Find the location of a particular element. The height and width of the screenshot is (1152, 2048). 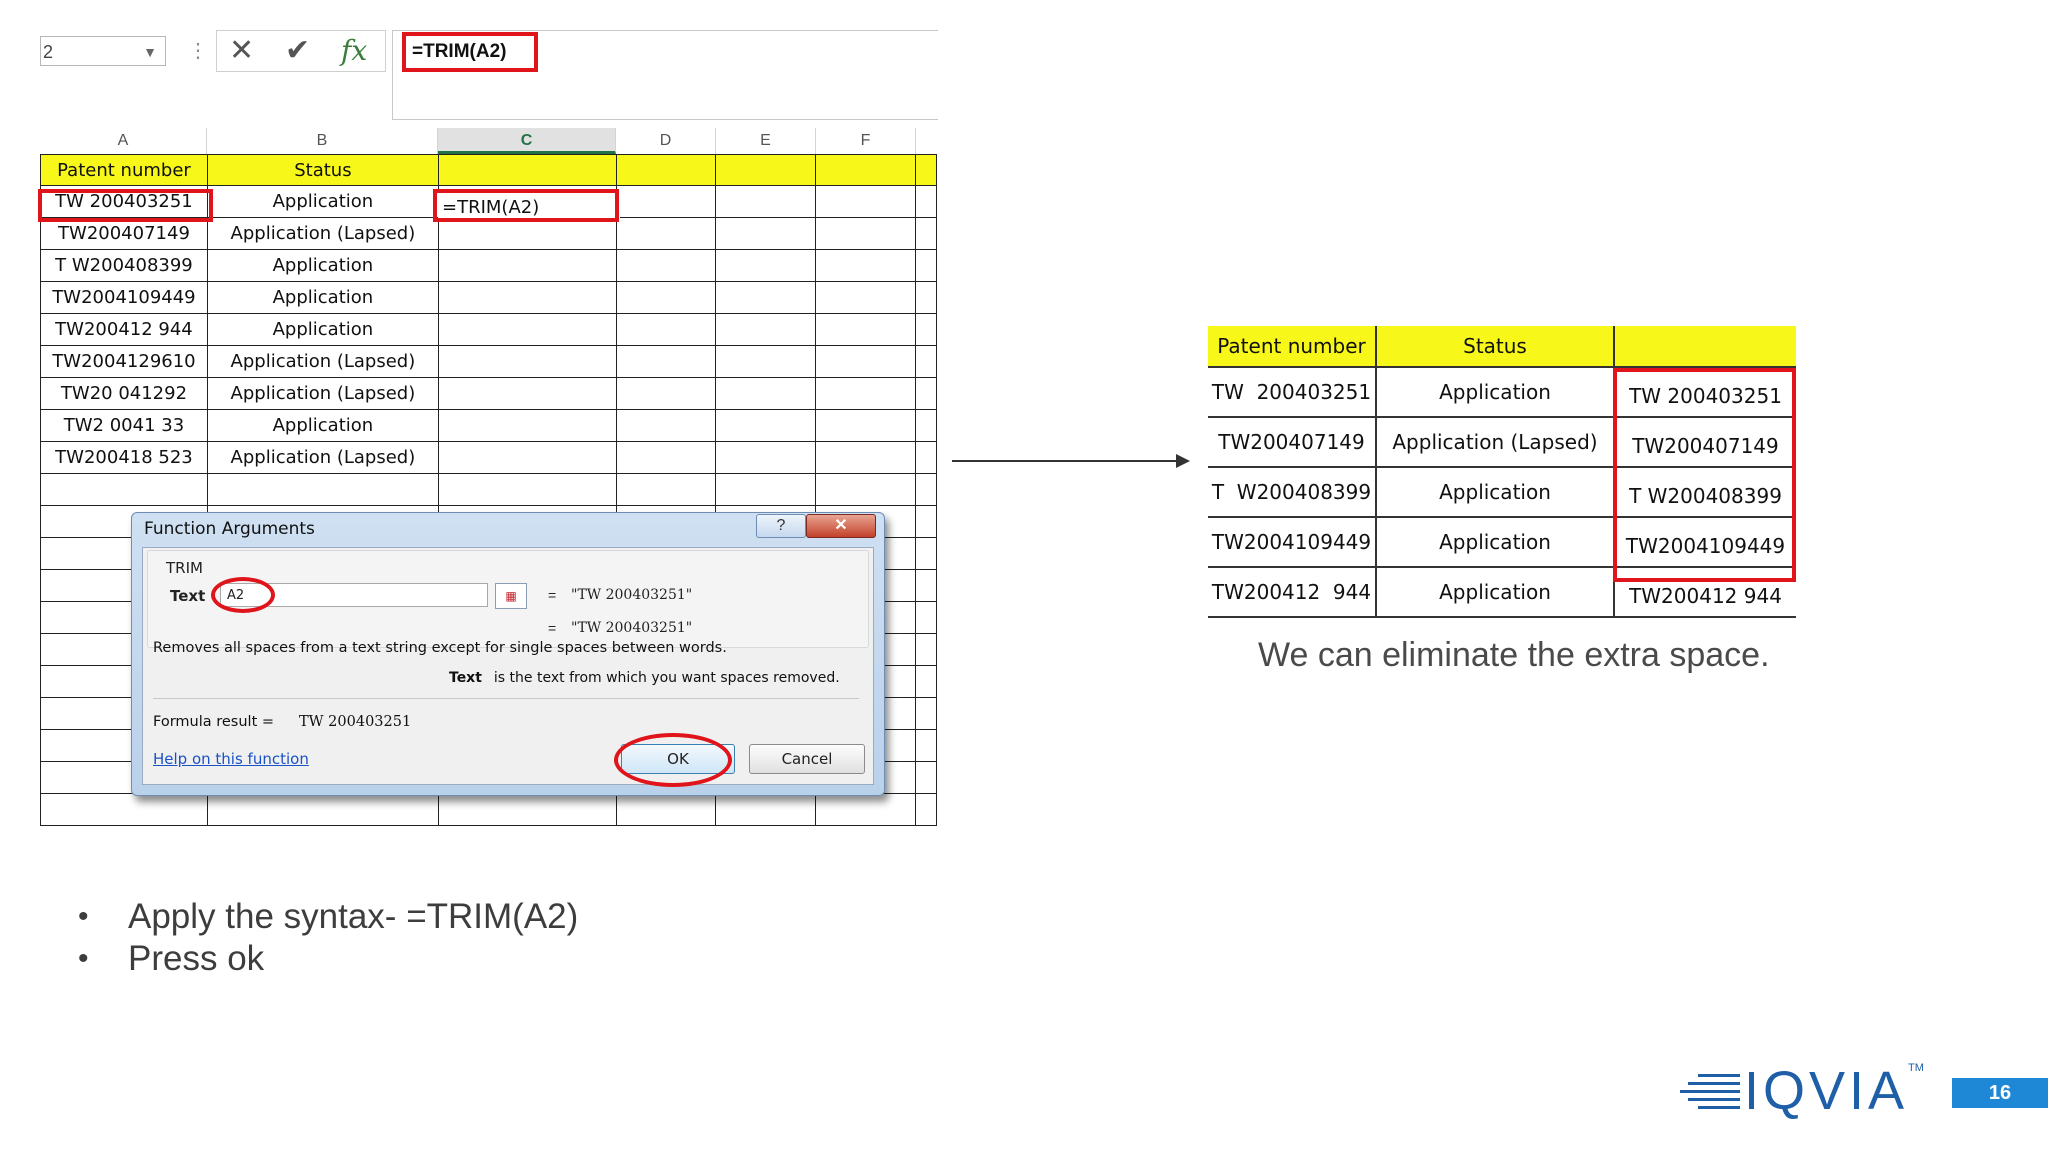

patent-cell: TW200418 523 is located at coordinates (124, 457).